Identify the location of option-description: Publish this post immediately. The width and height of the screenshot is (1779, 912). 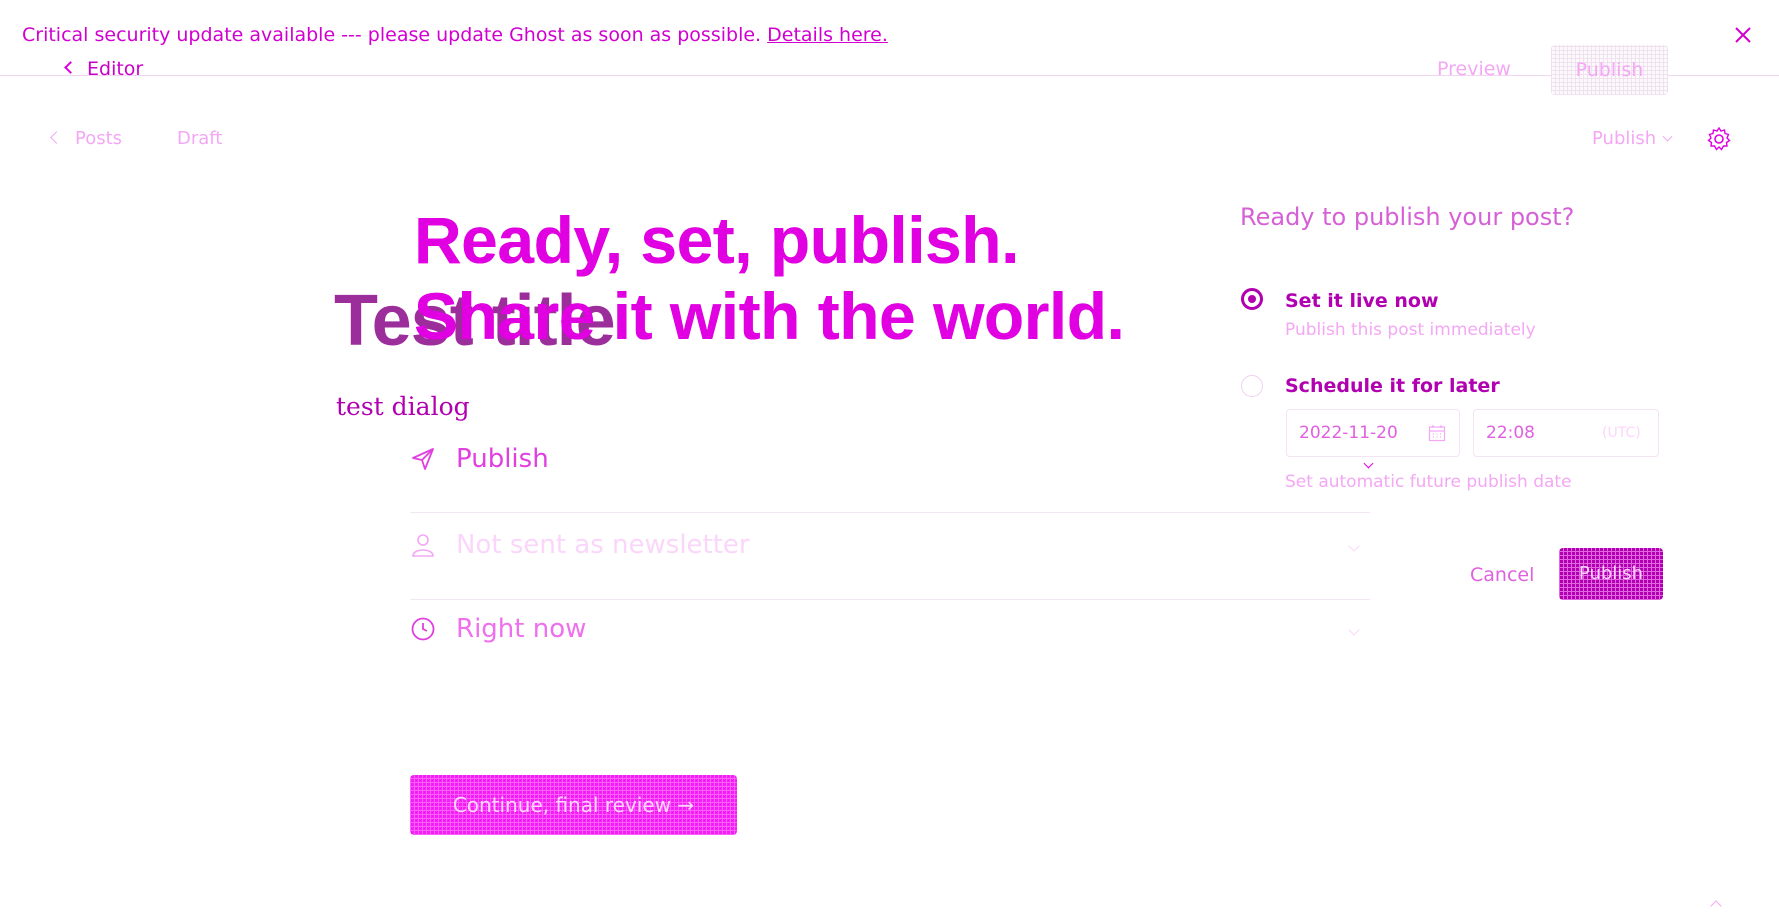
(1410, 330).